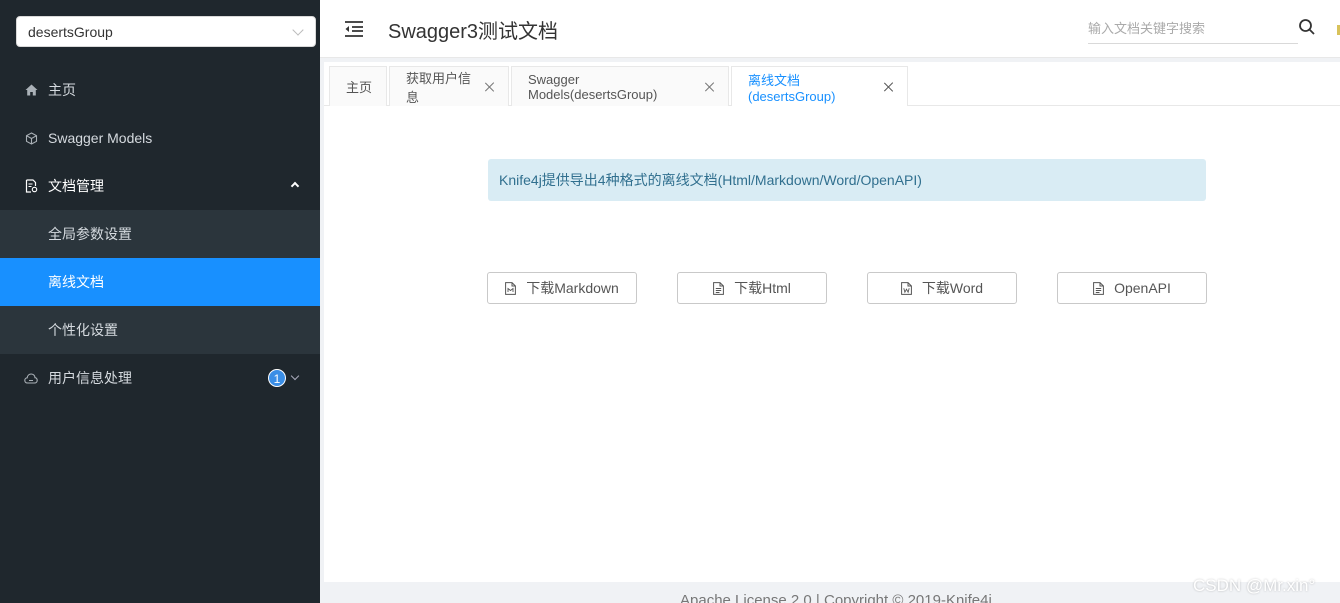 The width and height of the screenshot is (1340, 603). What do you see at coordinates (906, 288) in the screenshot?
I see `file-word-icon` at bounding box center [906, 288].